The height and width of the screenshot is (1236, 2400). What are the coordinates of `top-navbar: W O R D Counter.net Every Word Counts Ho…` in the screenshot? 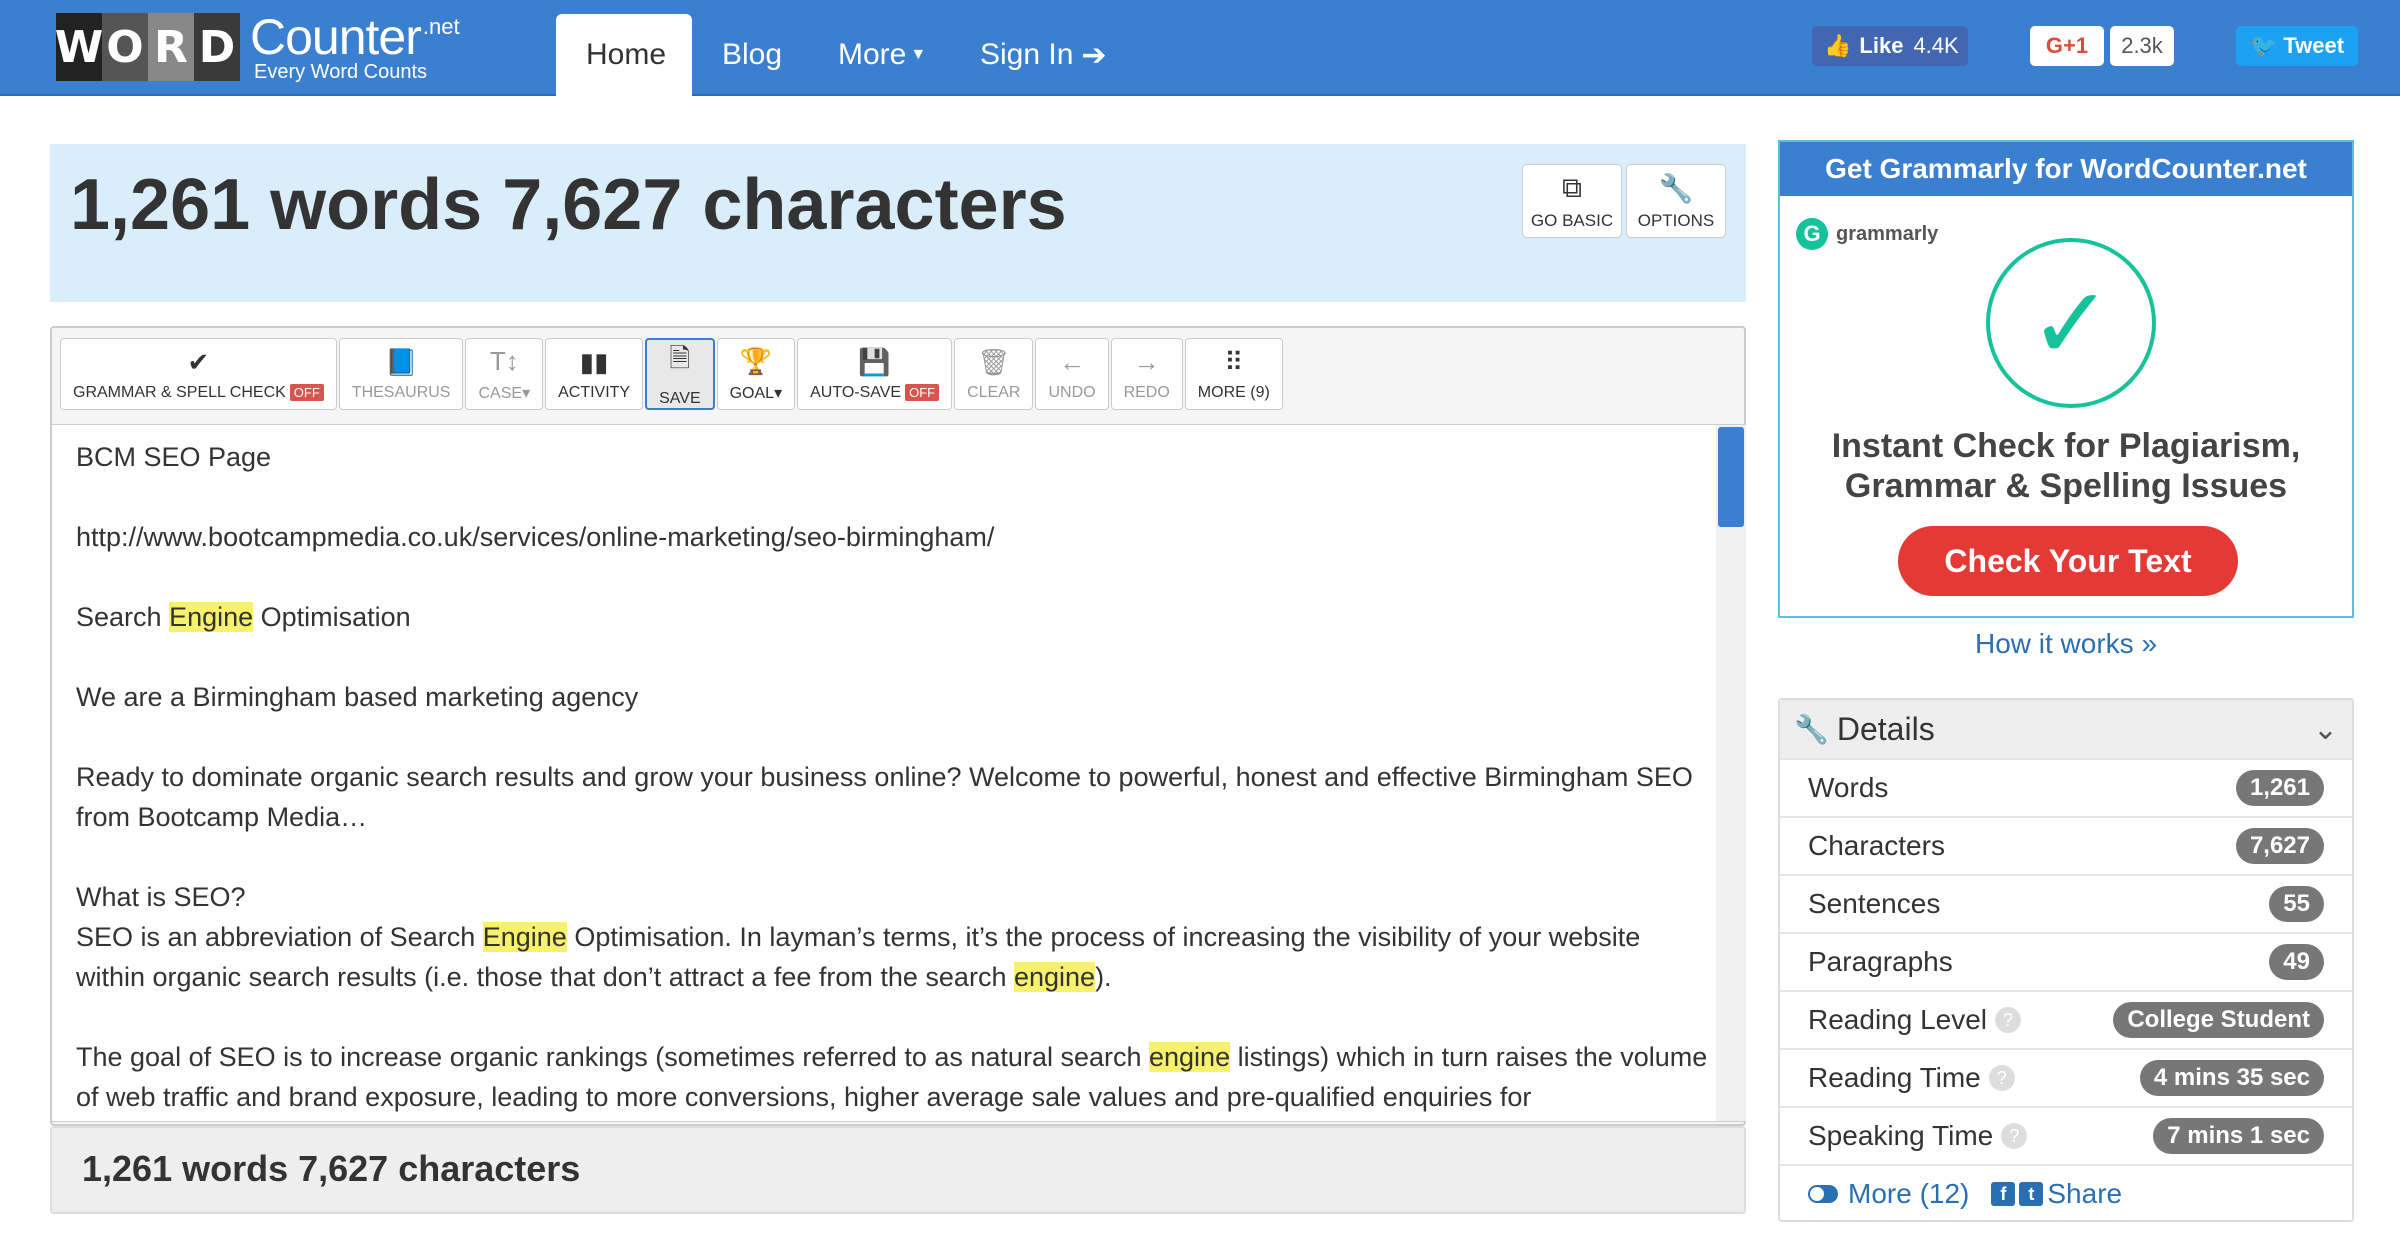 It's located at (1200, 48).